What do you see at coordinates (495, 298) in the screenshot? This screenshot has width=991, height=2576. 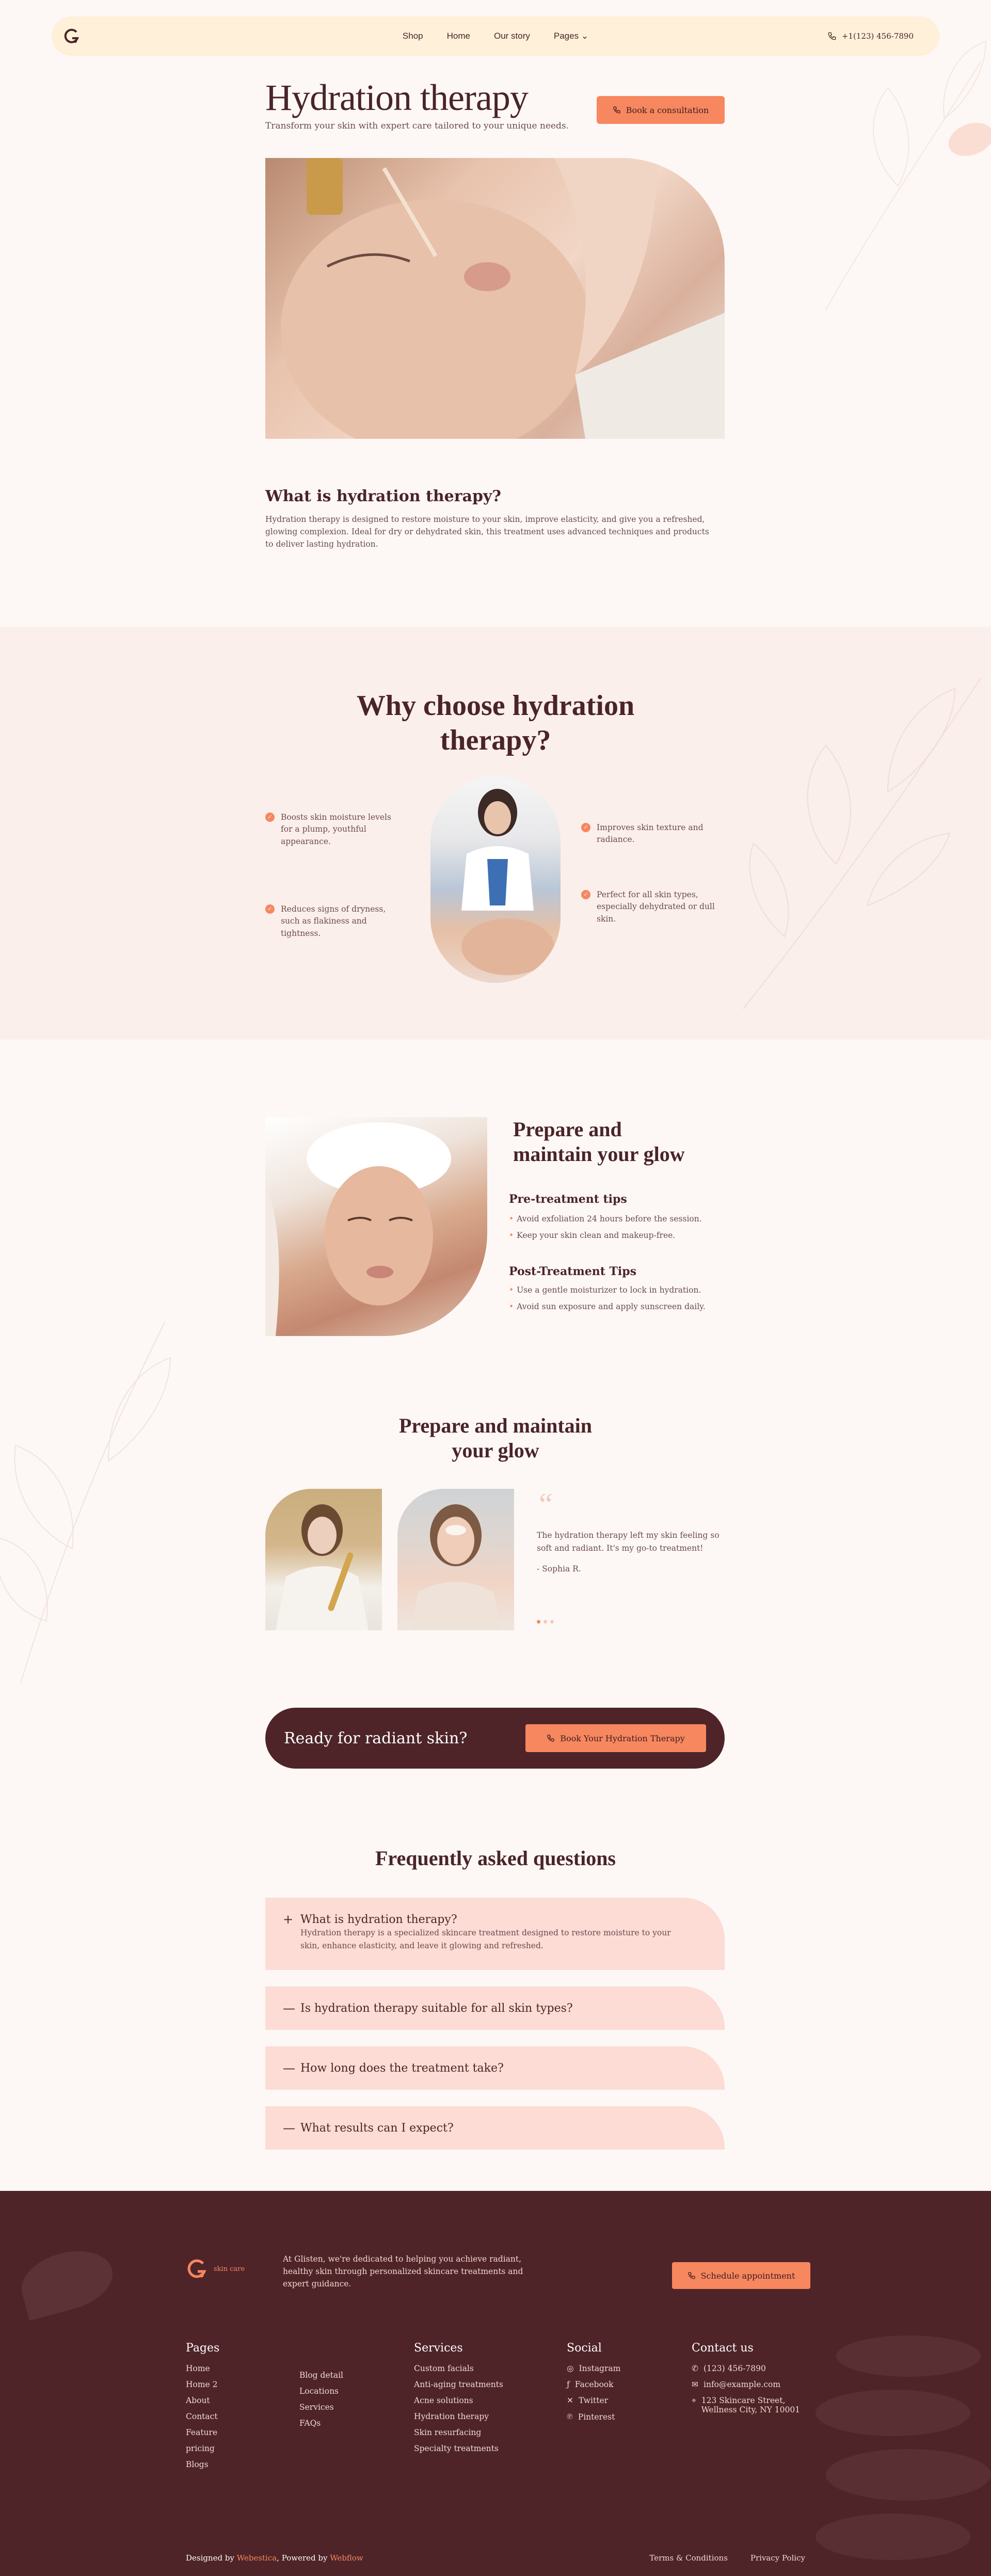 I see `hero-image` at bounding box center [495, 298].